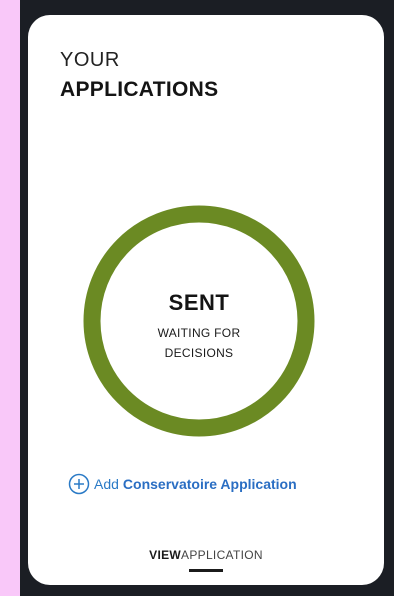  What do you see at coordinates (222, 555) in the screenshot?
I see `application-label: APPLICATION` at bounding box center [222, 555].